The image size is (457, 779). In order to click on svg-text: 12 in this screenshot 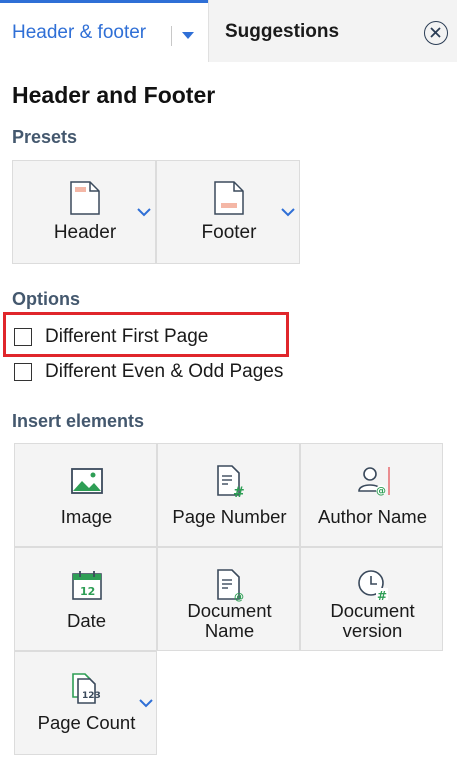, I will do `click(87, 591)`.